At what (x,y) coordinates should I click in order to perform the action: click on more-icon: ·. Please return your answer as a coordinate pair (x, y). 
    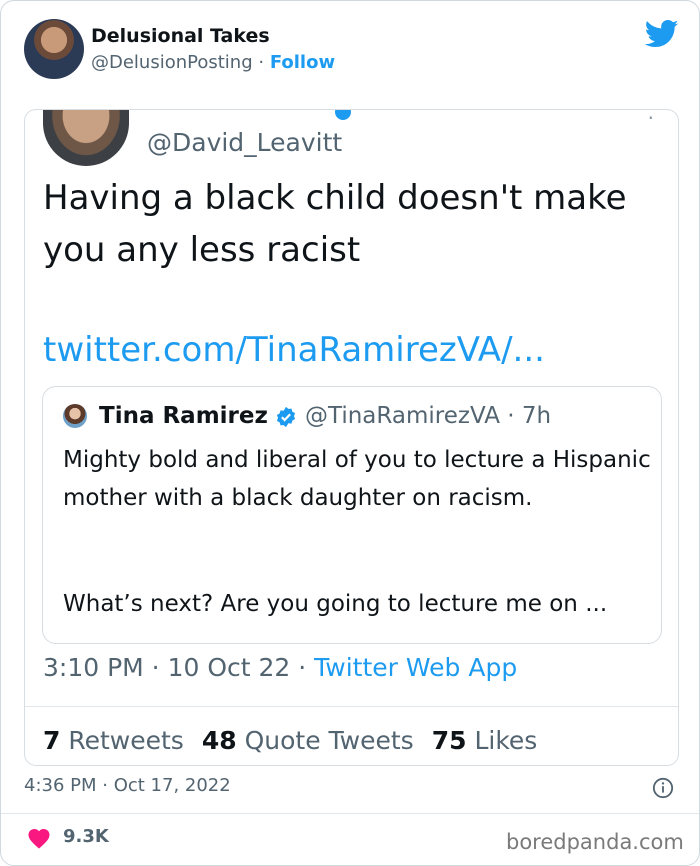
    Looking at the image, I should click on (650, 119).